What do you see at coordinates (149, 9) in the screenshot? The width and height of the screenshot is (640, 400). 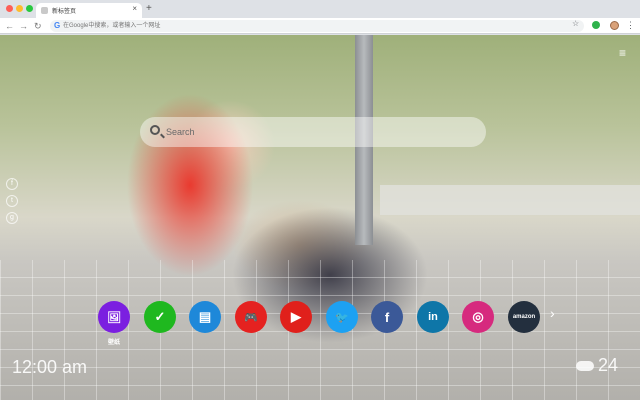 I see `new-tab-button: +` at bounding box center [149, 9].